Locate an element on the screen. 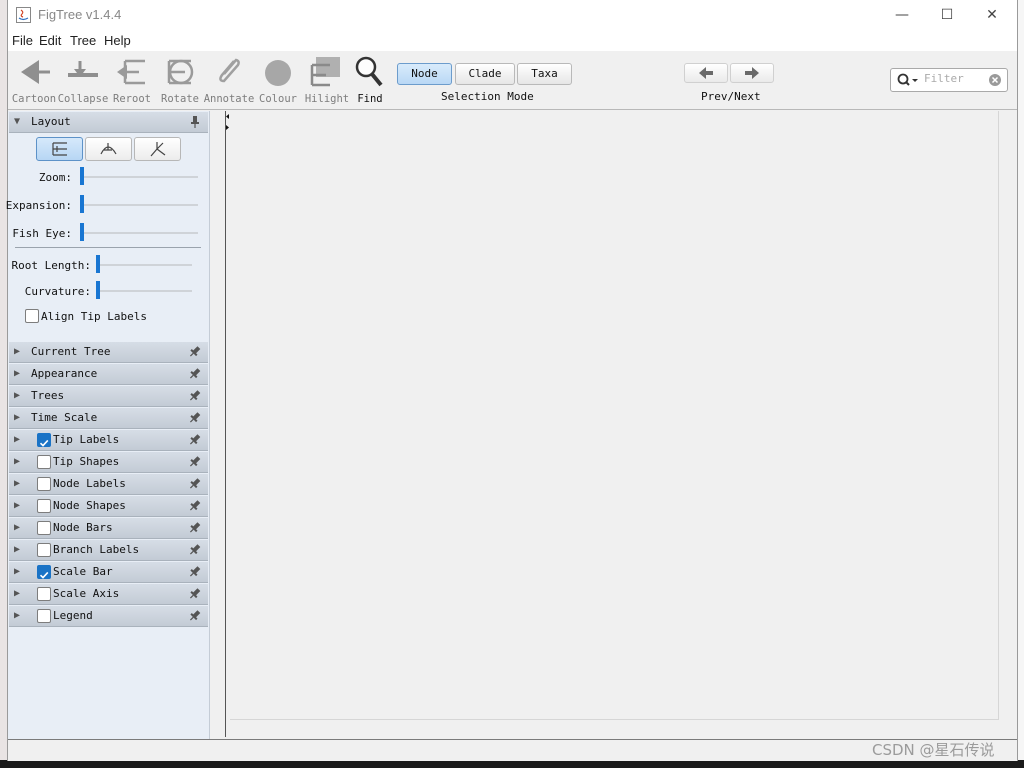  rectangular-layout-button is located at coordinates (59, 149).